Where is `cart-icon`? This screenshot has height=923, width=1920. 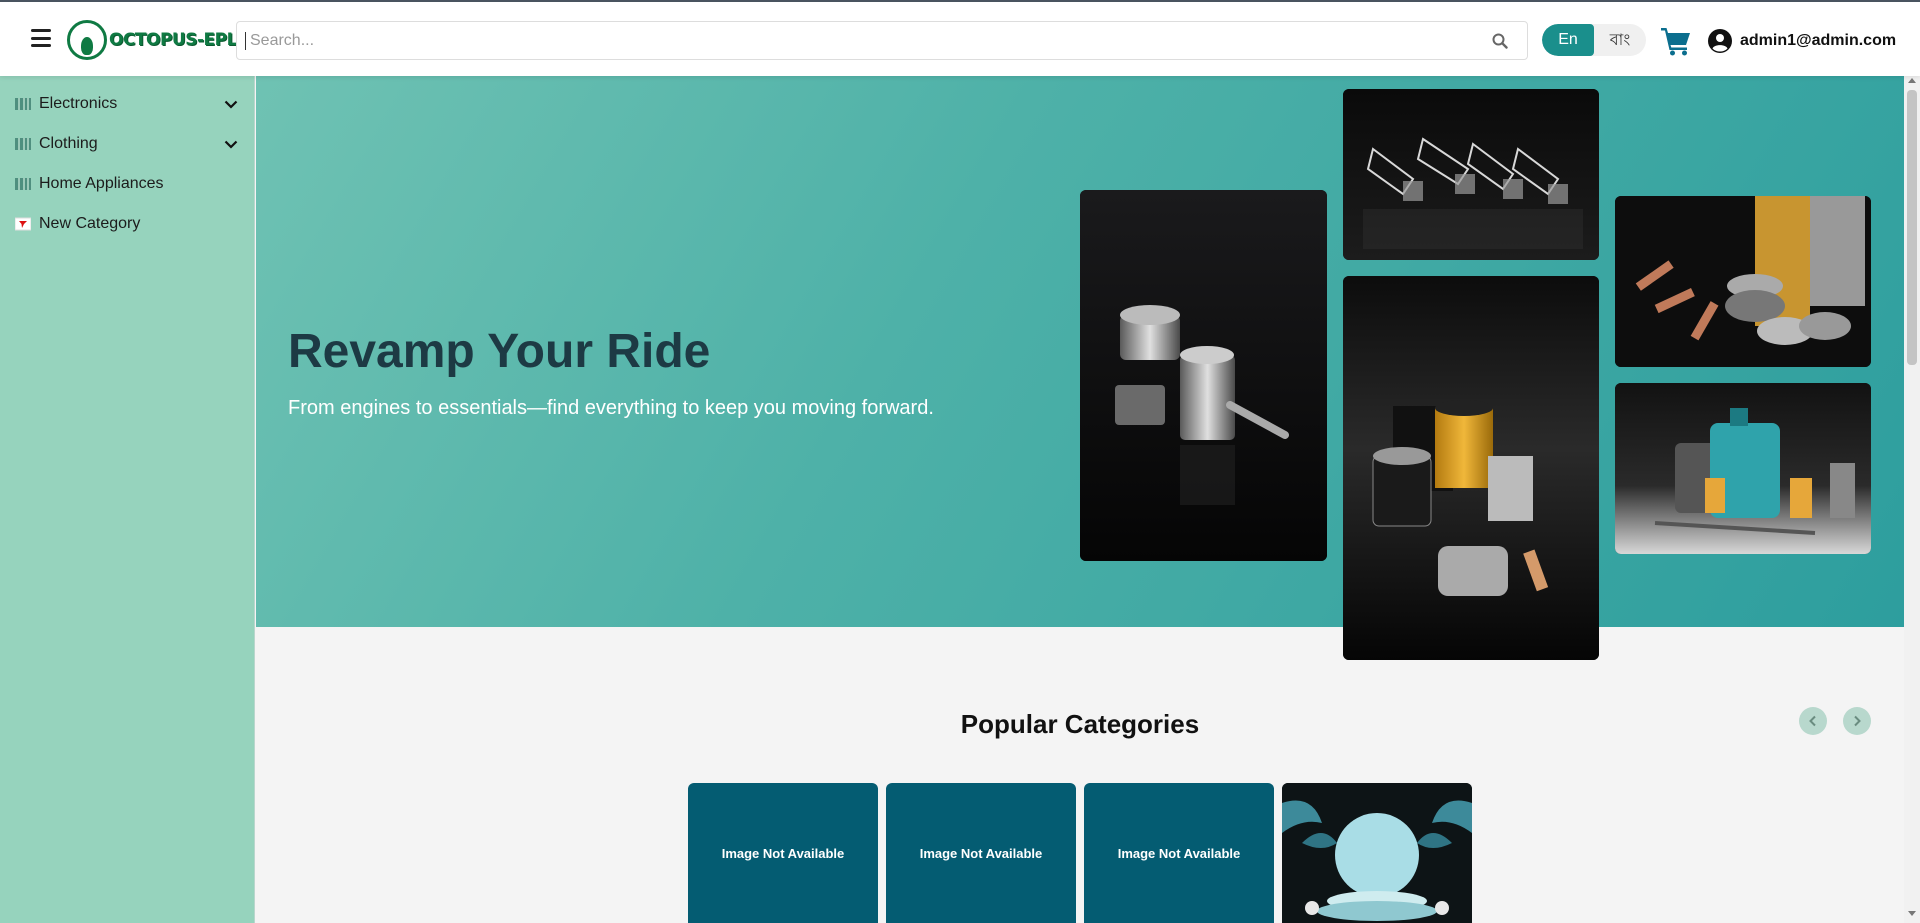 cart-icon is located at coordinates (1676, 41).